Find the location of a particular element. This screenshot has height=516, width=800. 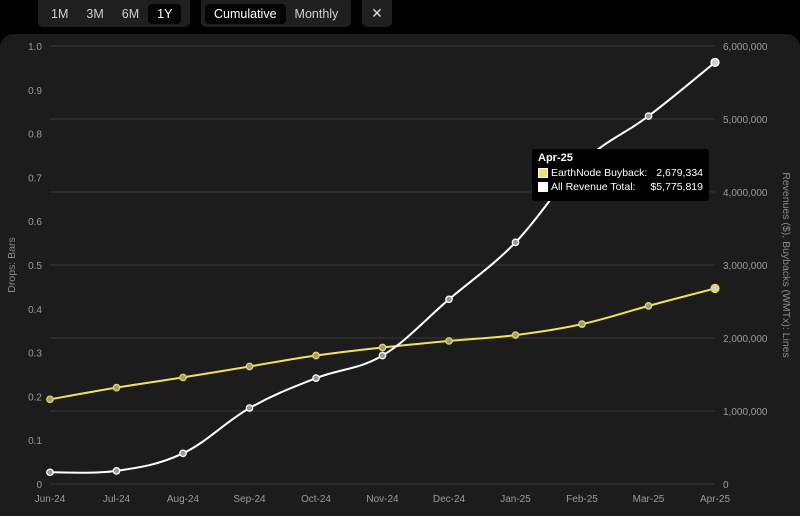

x-tick-label: Aug-24 is located at coordinates (183, 499).